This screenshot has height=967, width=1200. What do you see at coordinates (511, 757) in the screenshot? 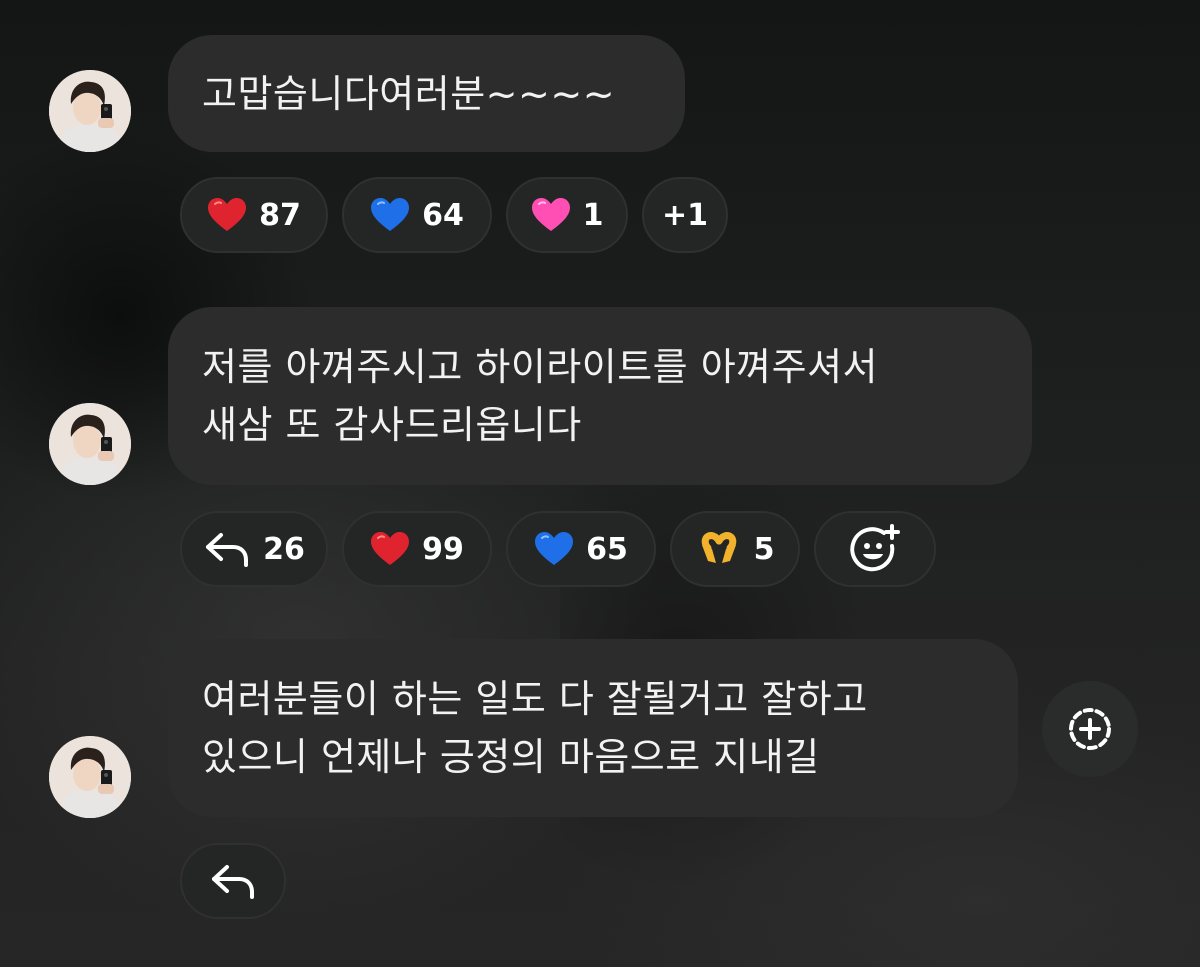
I see `message-text-line: 있으니 언제나 긍정의 마음으로 지내길` at bounding box center [511, 757].